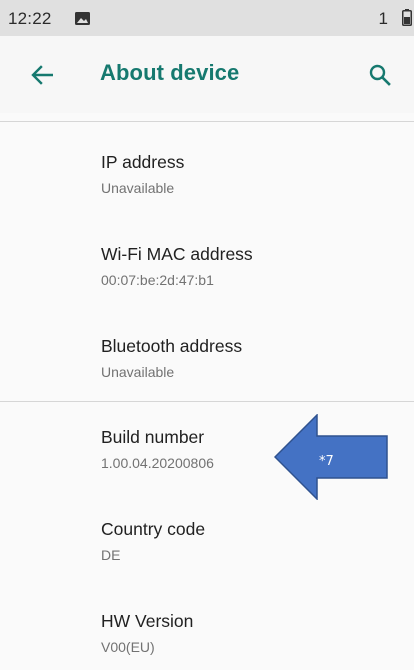  What do you see at coordinates (157, 280) in the screenshot?
I see `preference-summary: 00:07:be:2d:47:b1` at bounding box center [157, 280].